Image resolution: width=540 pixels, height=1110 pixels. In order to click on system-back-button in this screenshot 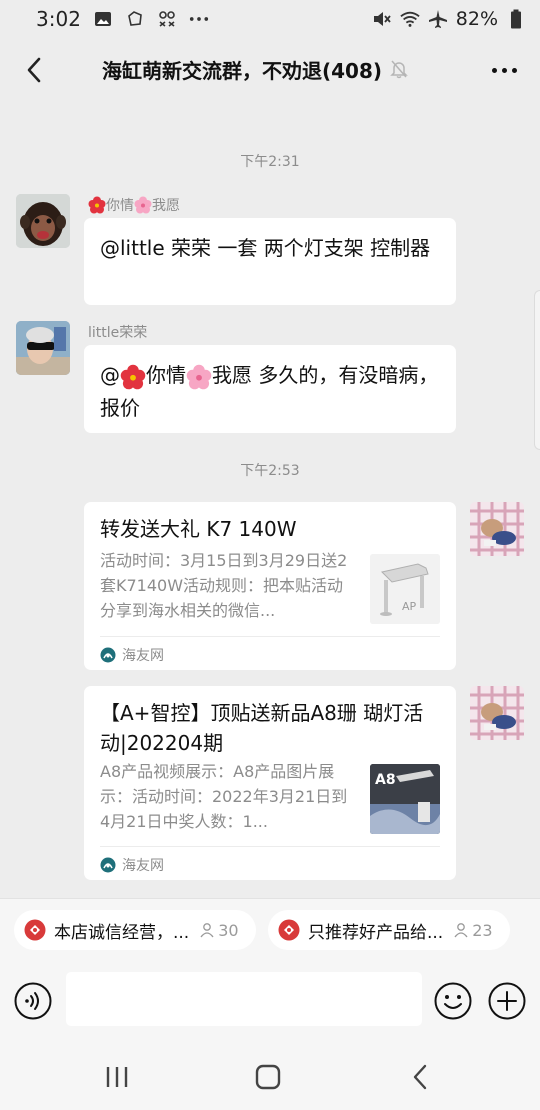, I will do `click(420, 1077)`.